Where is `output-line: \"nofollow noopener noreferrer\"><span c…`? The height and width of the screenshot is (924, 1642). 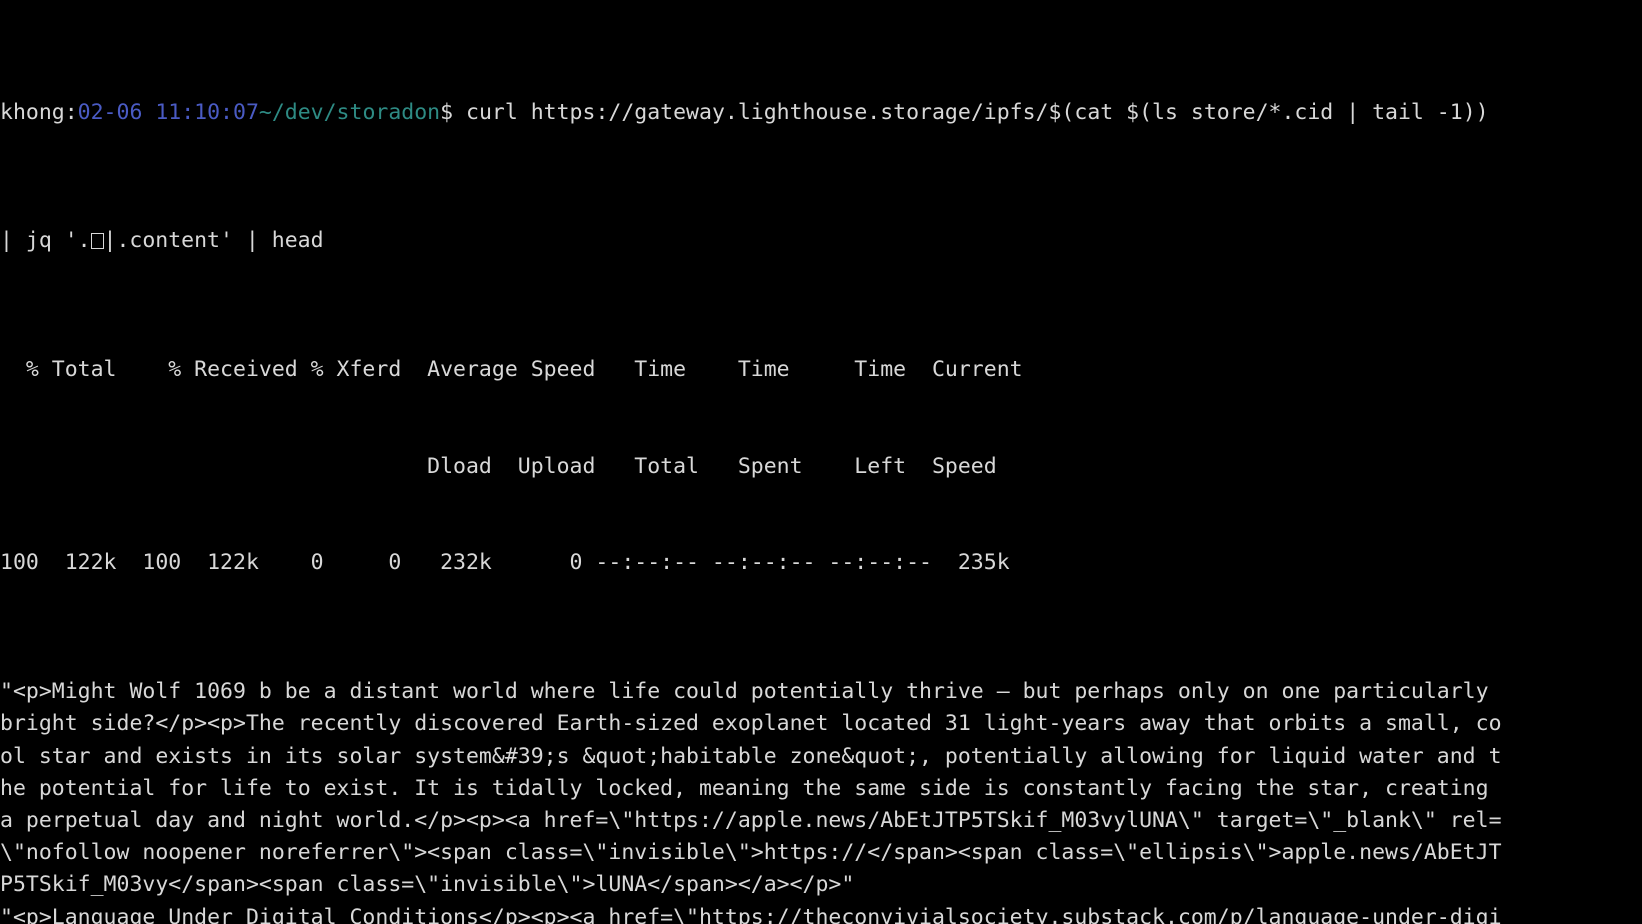
output-line: \"nofollow noopener noreferrer\"><span c… is located at coordinates (751, 853).